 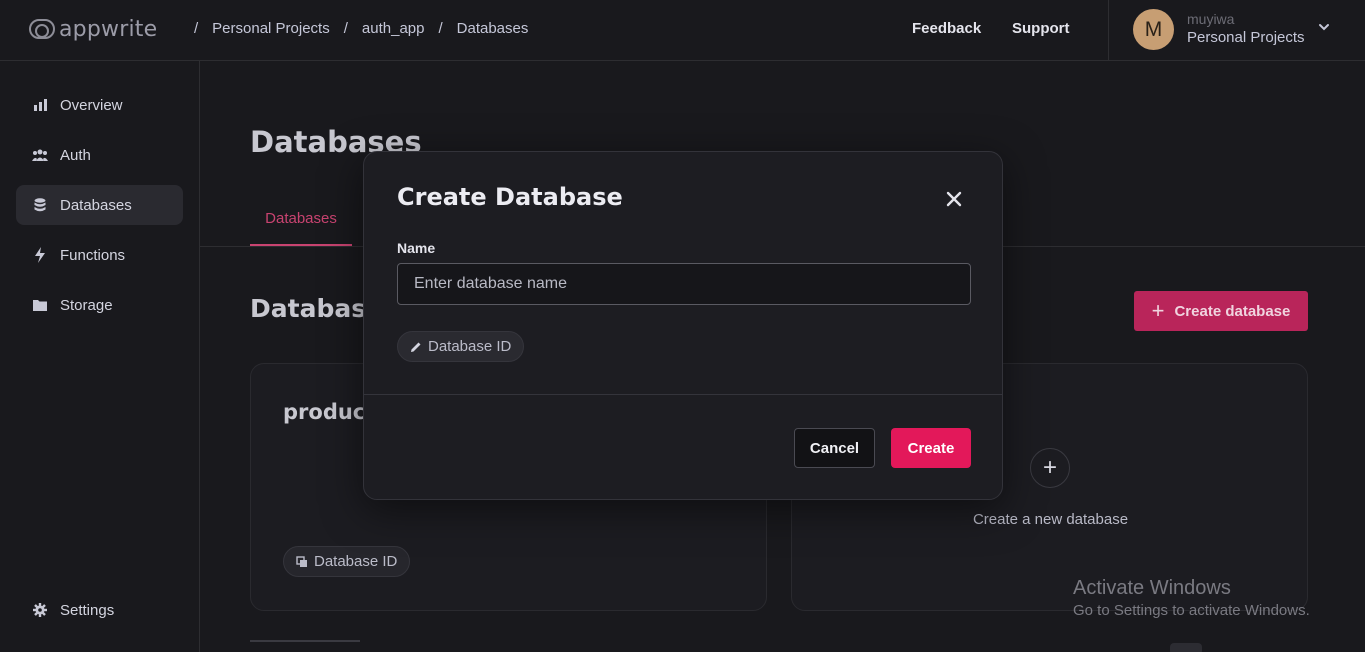 I want to click on bar-chart-icon, so click(x=40, y=105).